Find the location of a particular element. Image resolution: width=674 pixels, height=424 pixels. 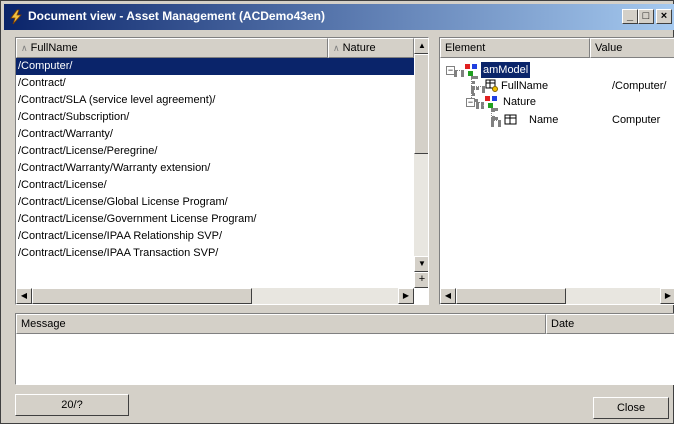

tree-node-fullname-label: FullName is located at coordinates (525, 86).